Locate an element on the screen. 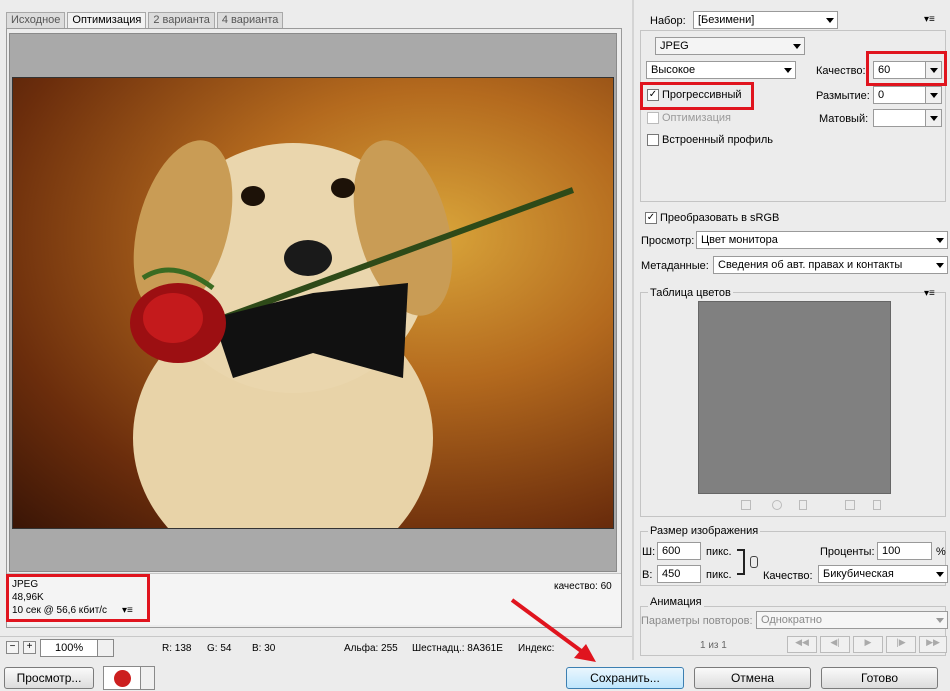 The image size is (950, 691). height-input: 450 is located at coordinates (679, 574).